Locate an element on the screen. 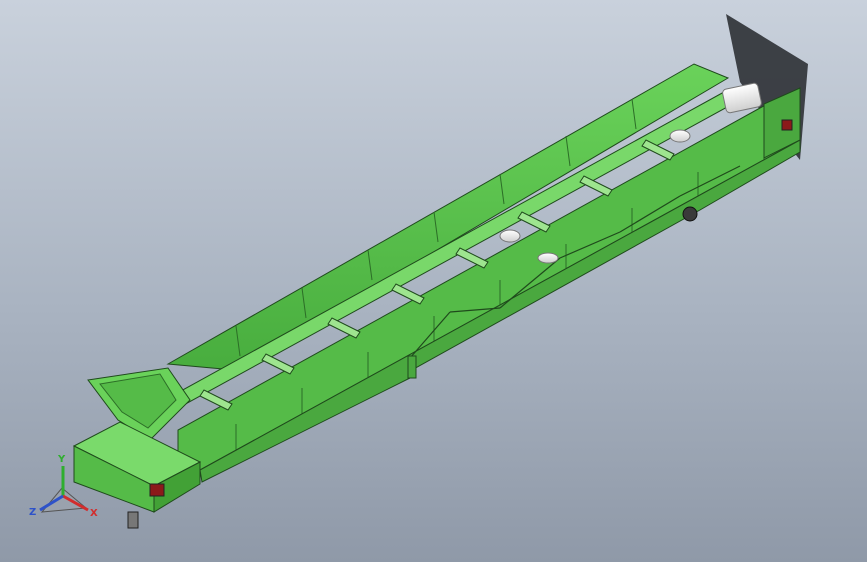 The height and width of the screenshot is (562, 867). x-axis-label: X is located at coordinates (94, 513).